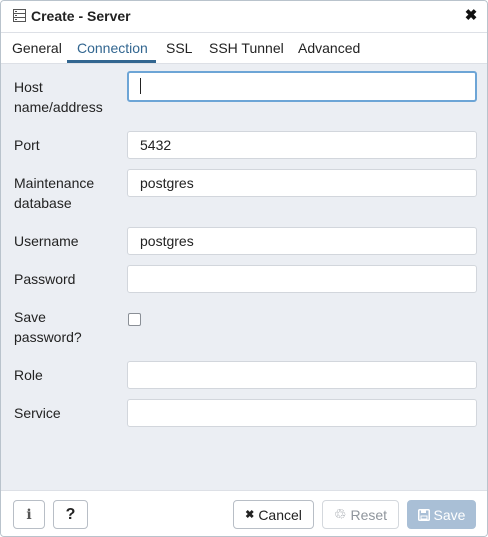 The width and height of the screenshot is (488, 537). What do you see at coordinates (58, 97) in the screenshot?
I see `host-label: Host name/address` at bounding box center [58, 97].